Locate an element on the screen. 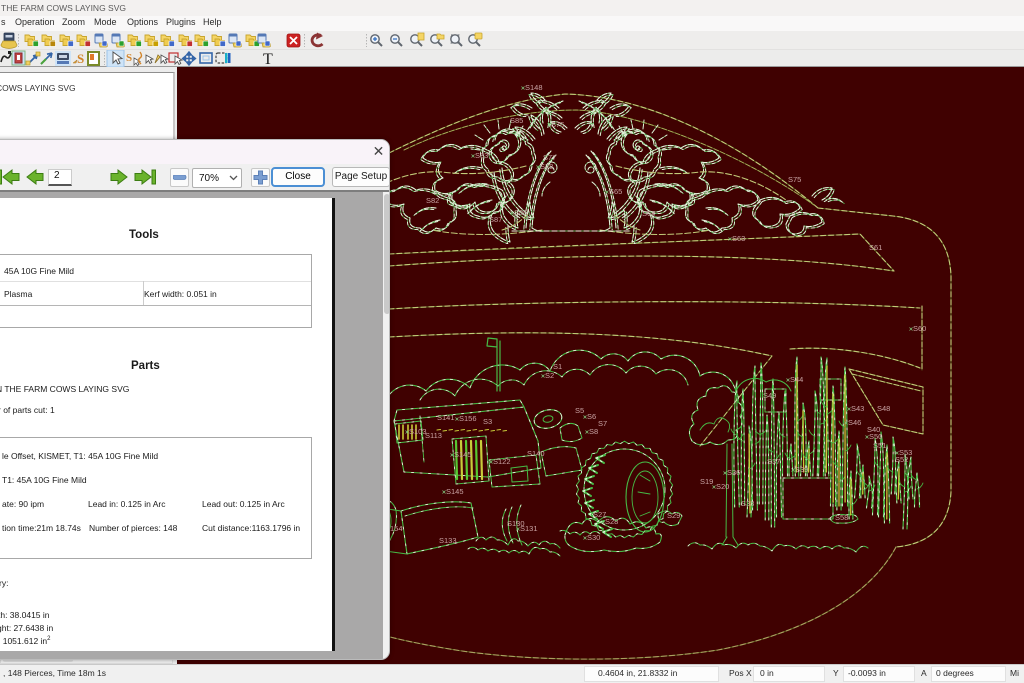  svg-text: S1 is located at coordinates (557, 366).